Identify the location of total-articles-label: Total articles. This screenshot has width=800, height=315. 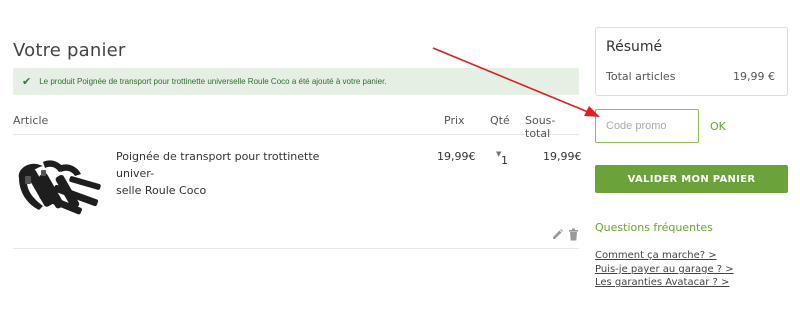
(641, 76).